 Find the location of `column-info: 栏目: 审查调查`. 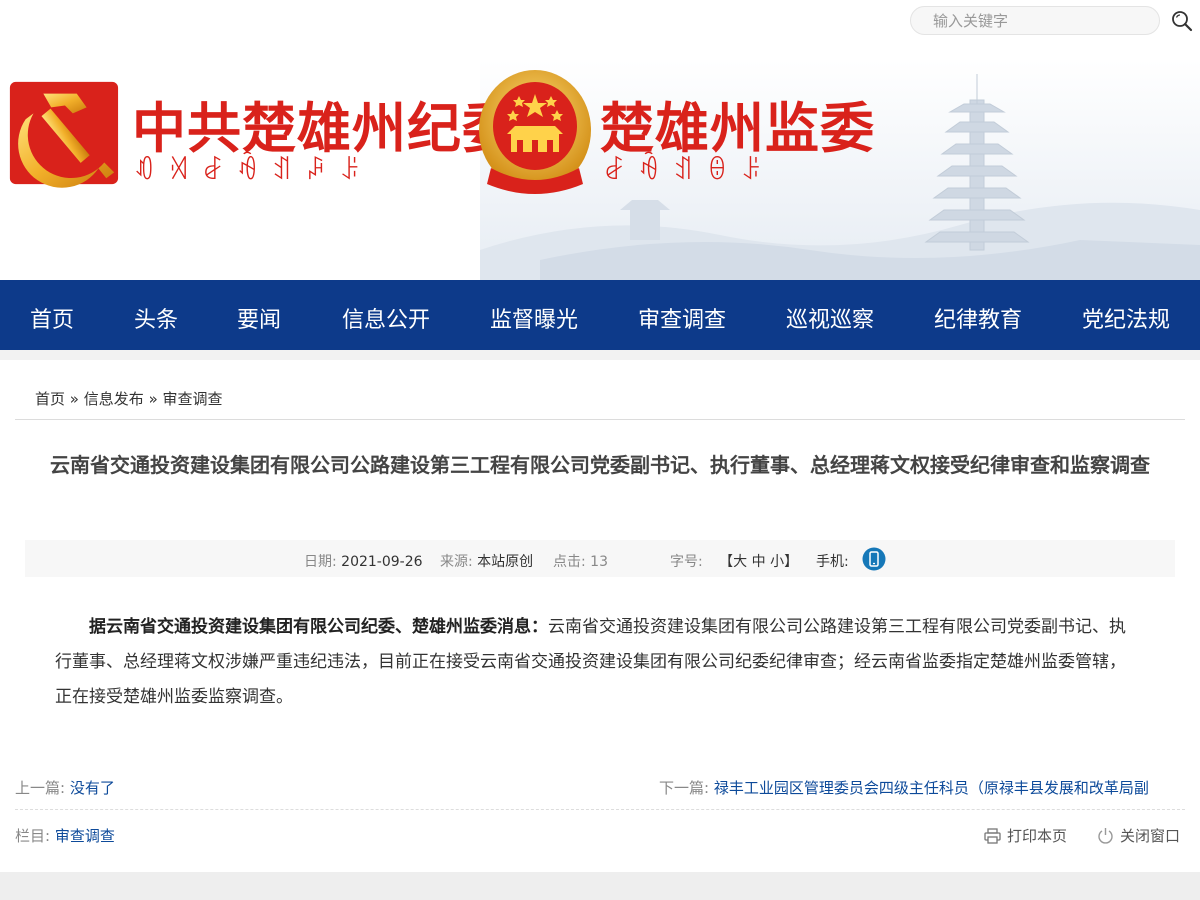

column-info: 栏目: 审查调查 is located at coordinates (65, 835).